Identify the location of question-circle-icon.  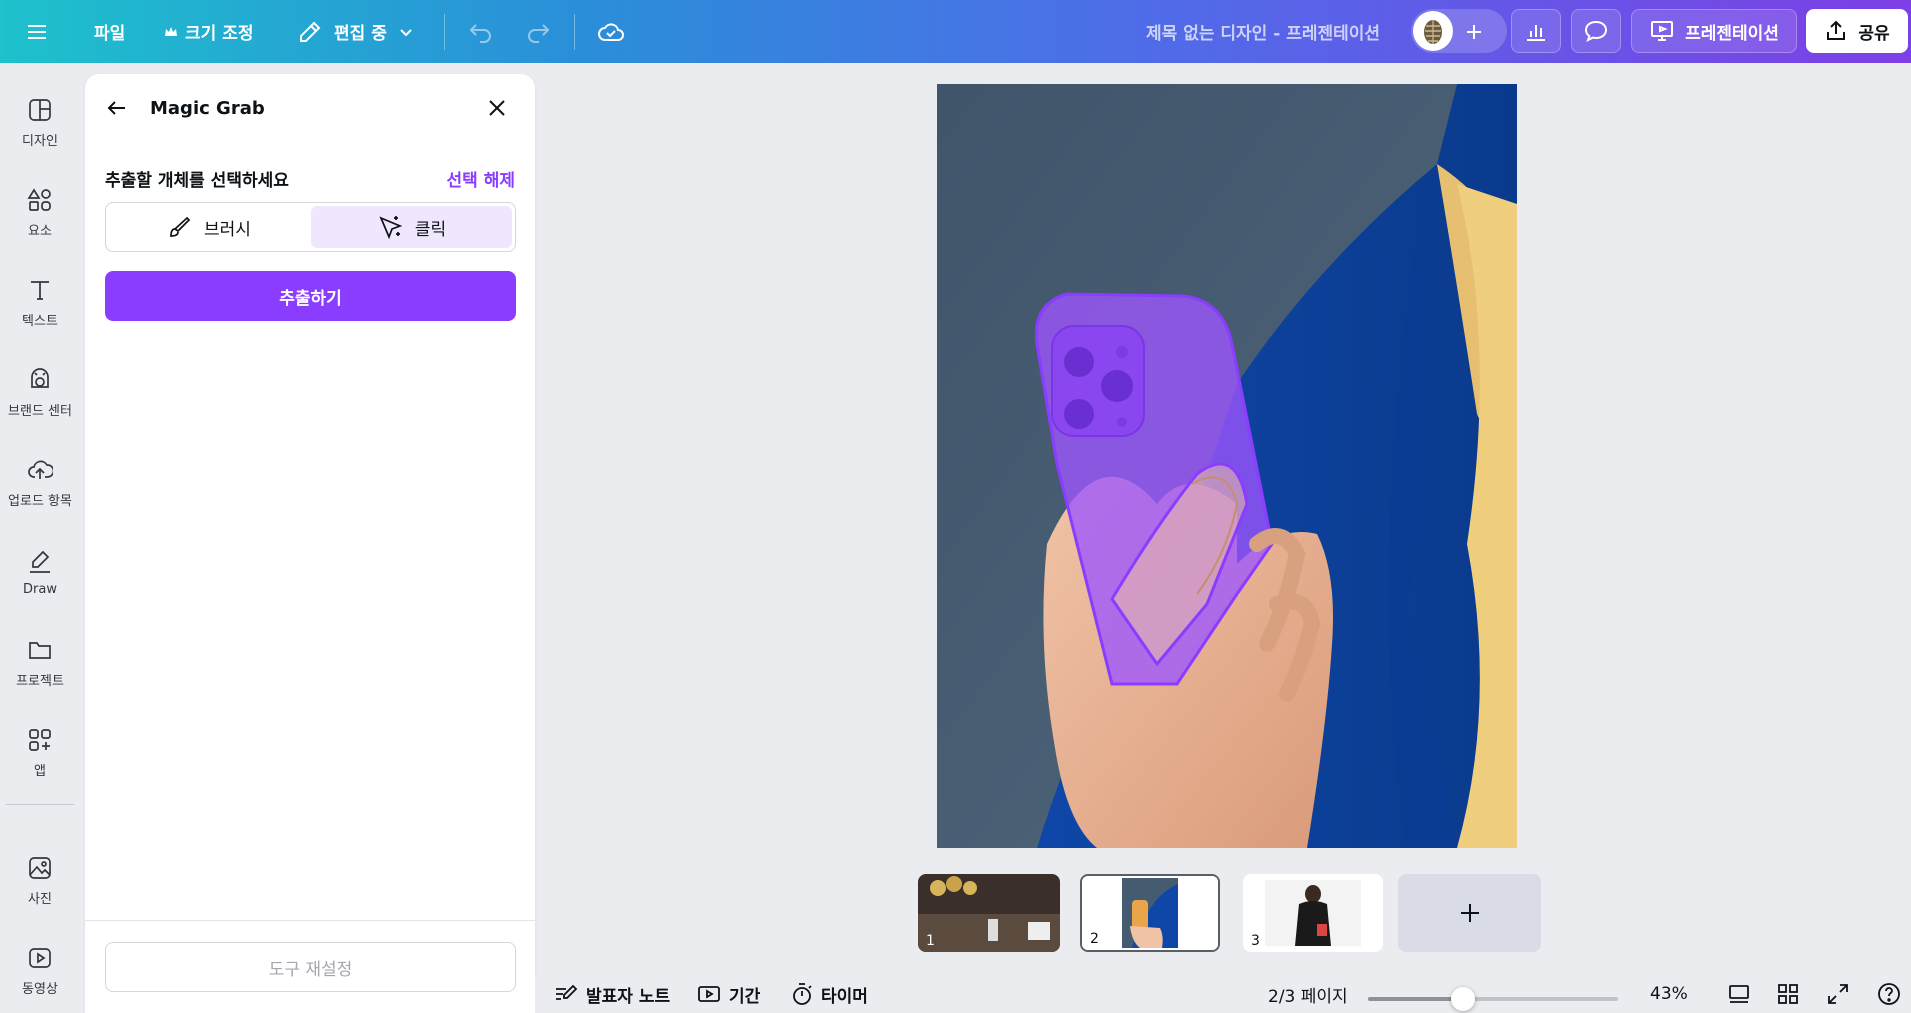
(1889, 994).